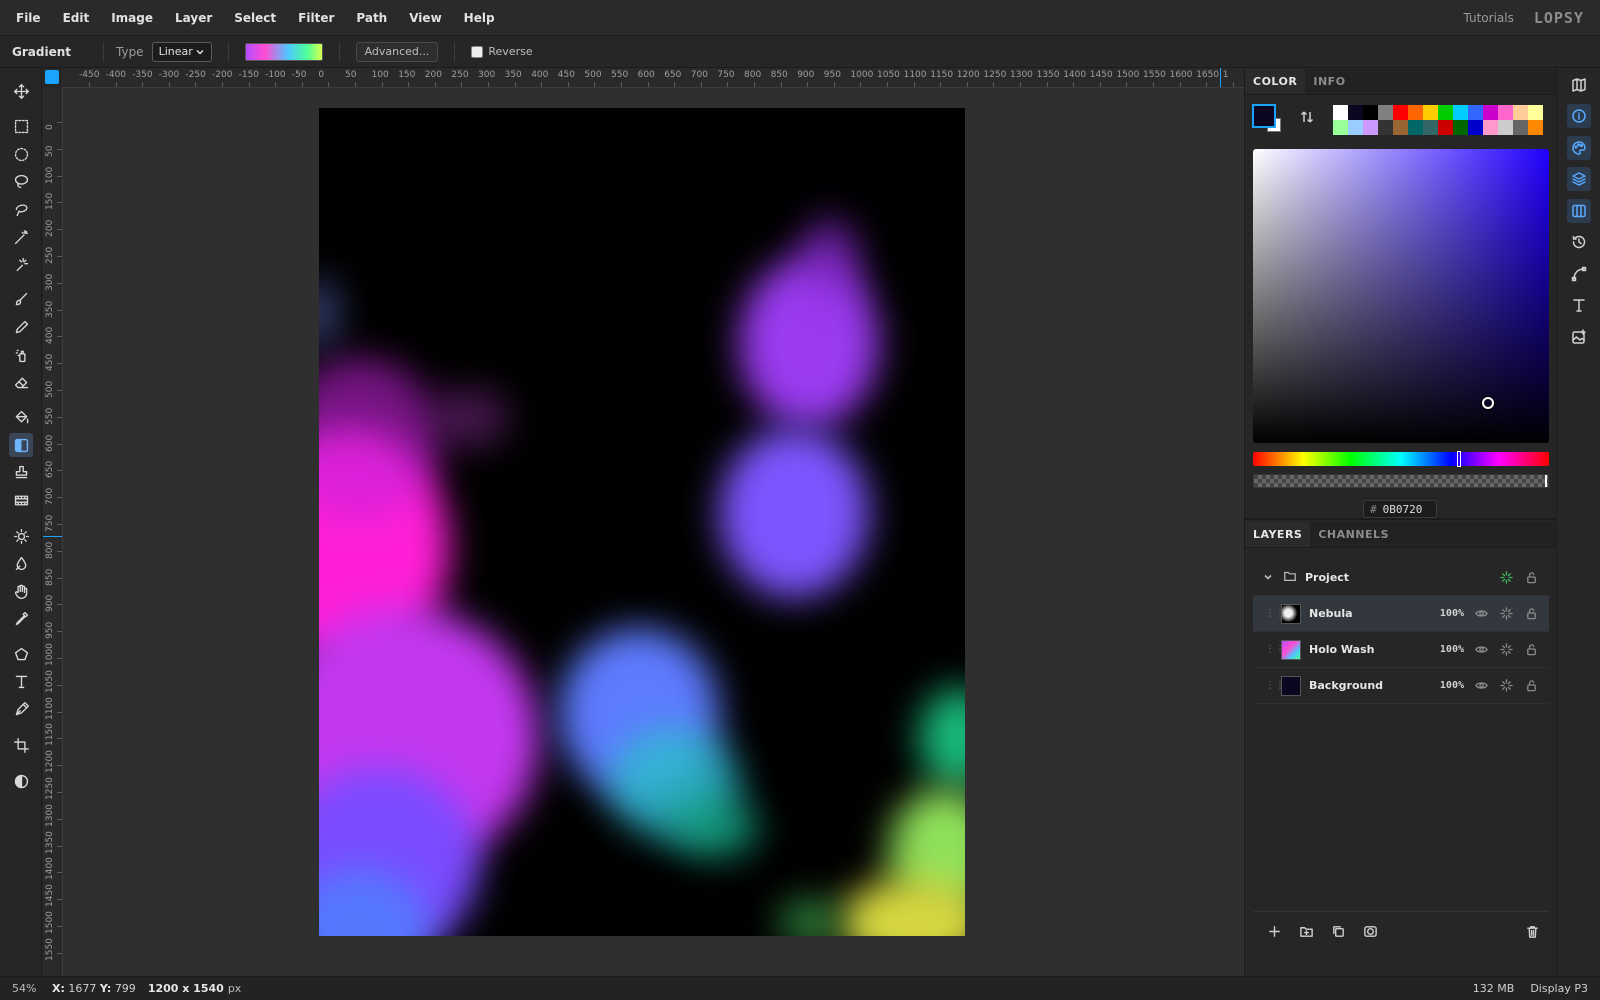 Image resolution: width=1600 pixels, height=1000 pixels. Describe the element at coordinates (1401, 650) in the screenshot. I see `layer-row-holo-wash: ⋮⋮ Holo Wash 100%` at that location.